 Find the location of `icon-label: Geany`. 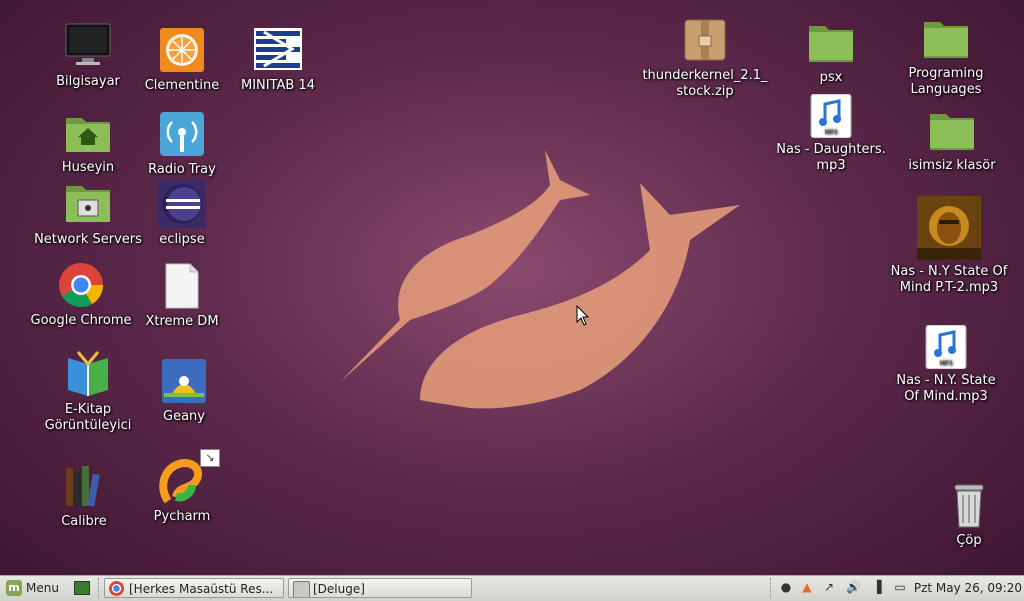

icon-label: Geany is located at coordinates (184, 416).